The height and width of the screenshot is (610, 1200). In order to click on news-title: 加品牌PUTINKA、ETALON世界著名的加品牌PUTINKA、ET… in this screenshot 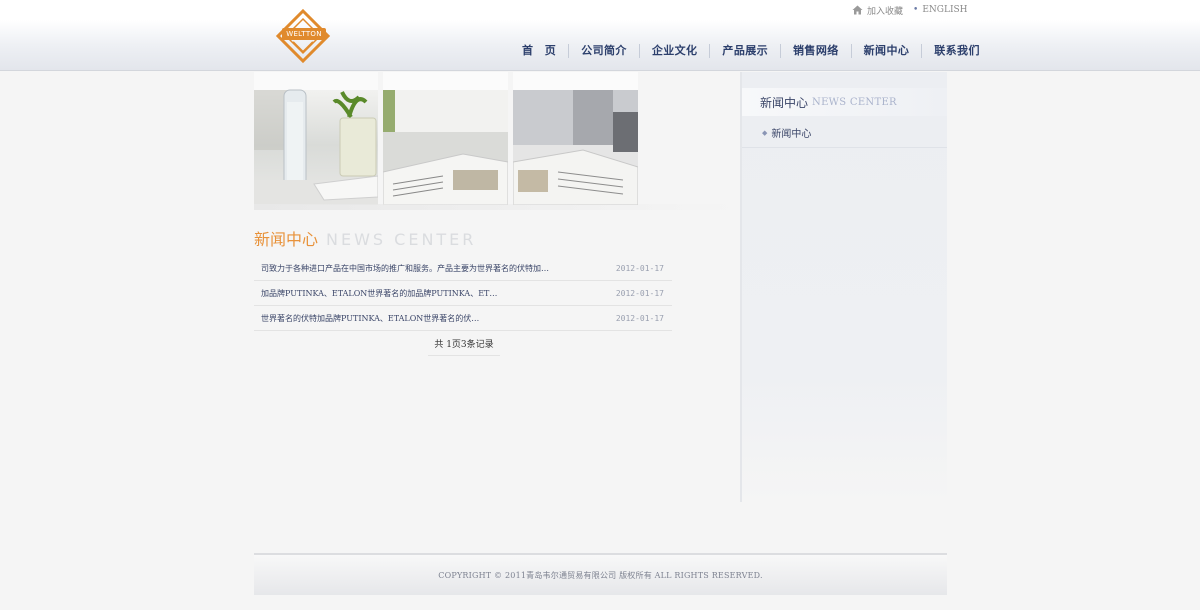, I will do `click(379, 293)`.